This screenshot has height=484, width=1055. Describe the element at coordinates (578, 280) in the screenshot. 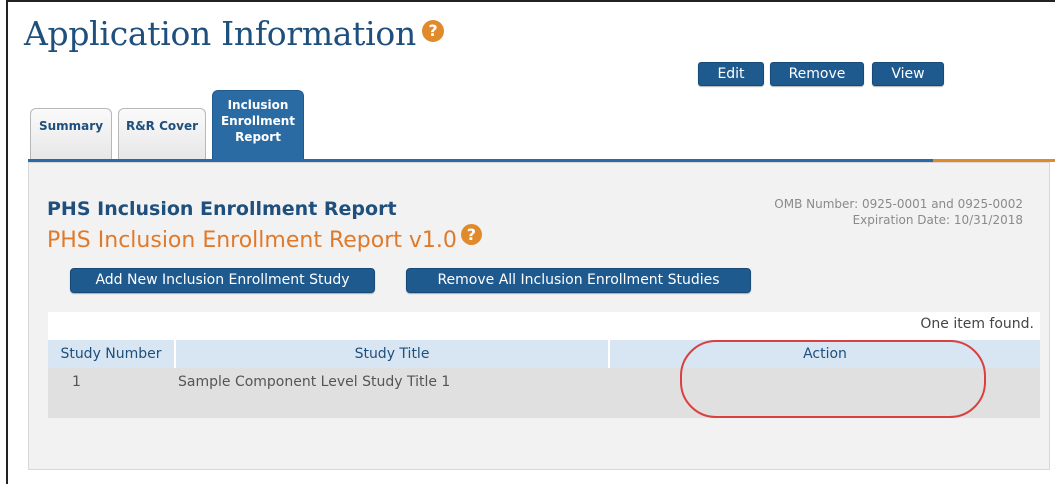

I see `remove-all-studies-button: Remove All Inclusion Enrollment Studies` at that location.